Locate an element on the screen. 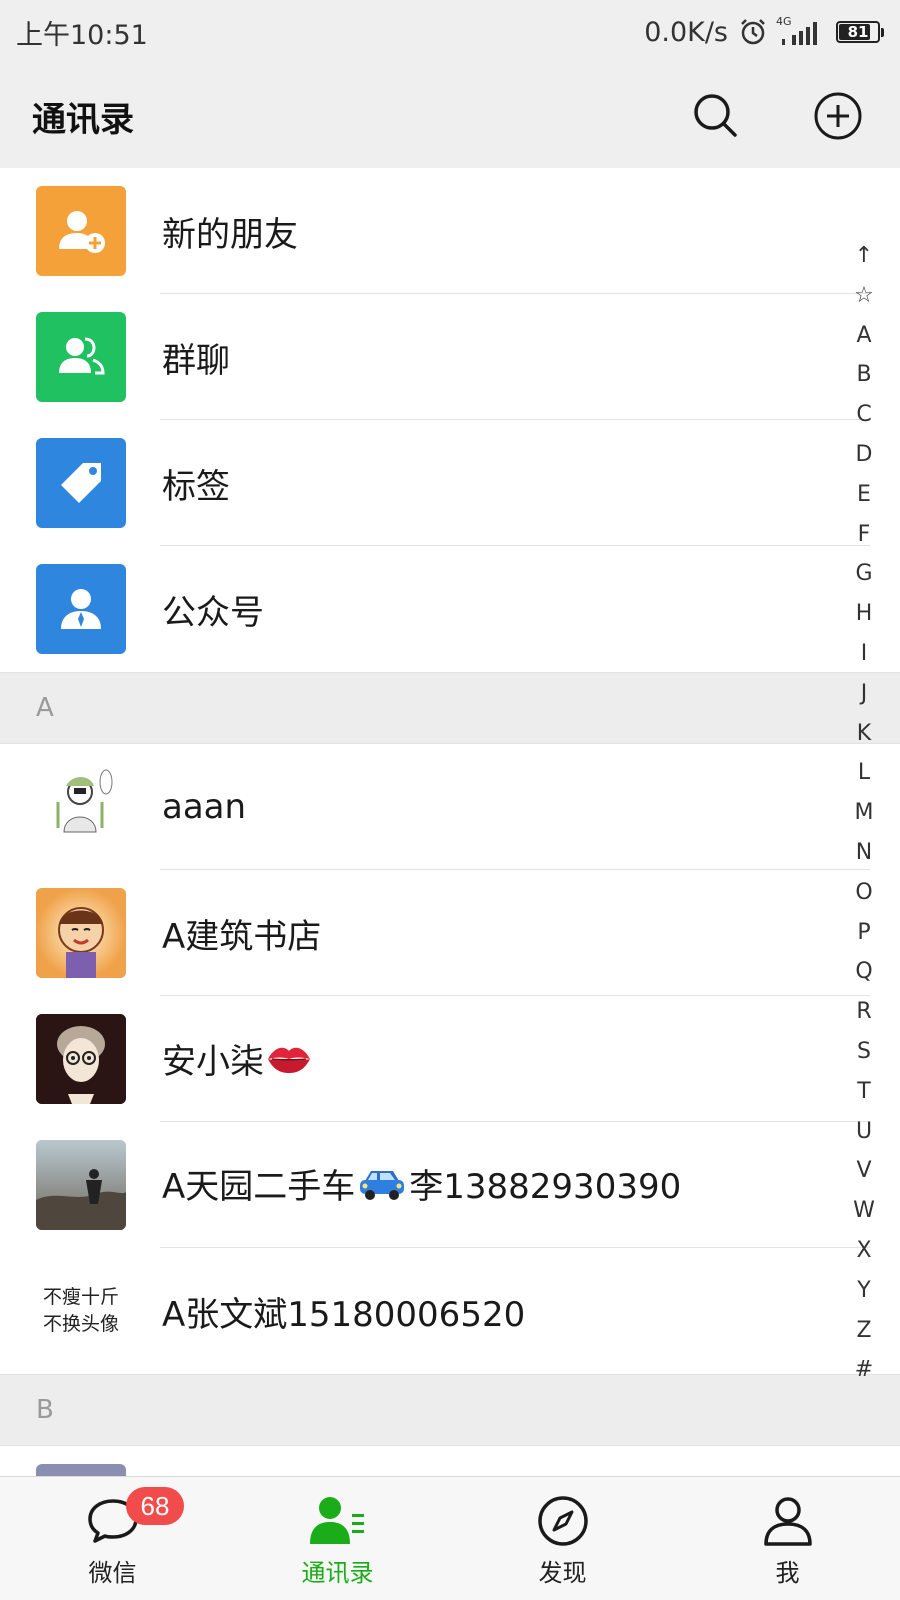 Image resolution: width=900 pixels, height=1600 pixels. contact-name: aaan is located at coordinates (204, 807).